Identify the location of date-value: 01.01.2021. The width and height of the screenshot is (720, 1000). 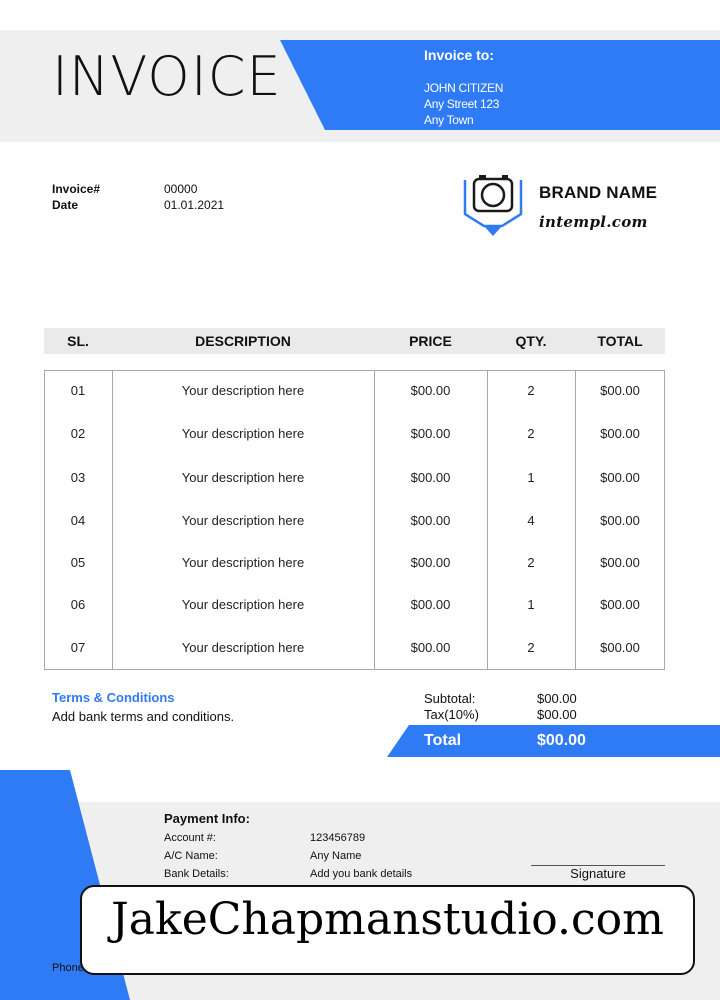
(194, 205).